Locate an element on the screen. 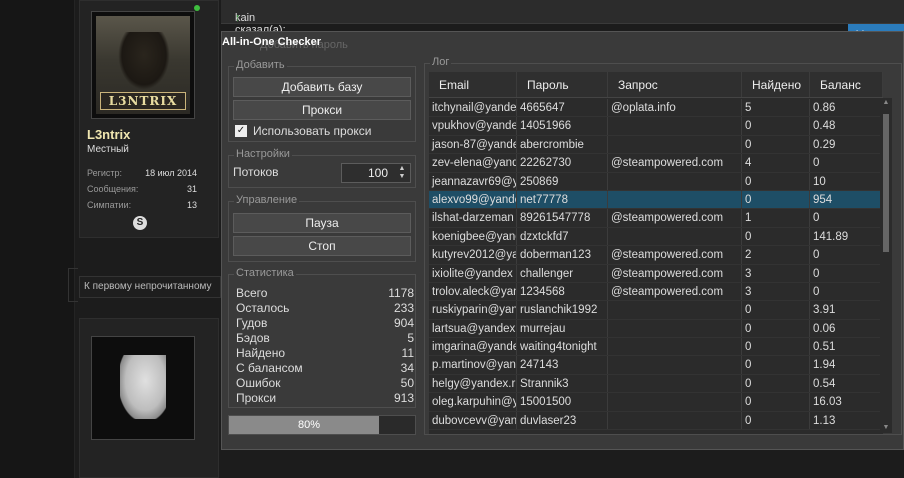 The height and width of the screenshot is (478, 904). table-row: jeannazavr69@yandex250869 010 is located at coordinates (656, 181).